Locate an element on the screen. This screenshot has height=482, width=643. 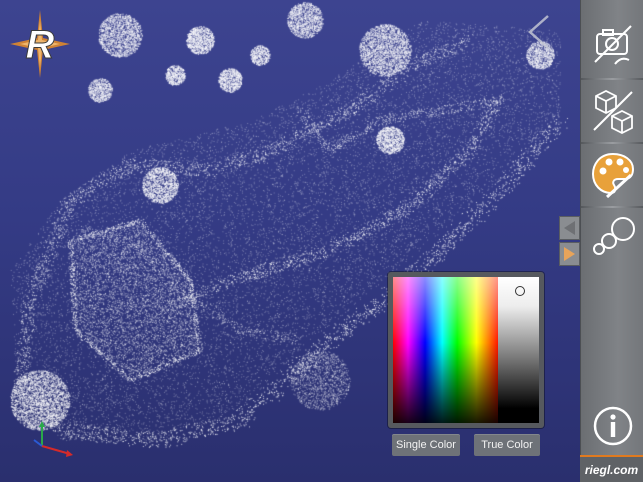
brightness-knob is located at coordinates (520, 291).